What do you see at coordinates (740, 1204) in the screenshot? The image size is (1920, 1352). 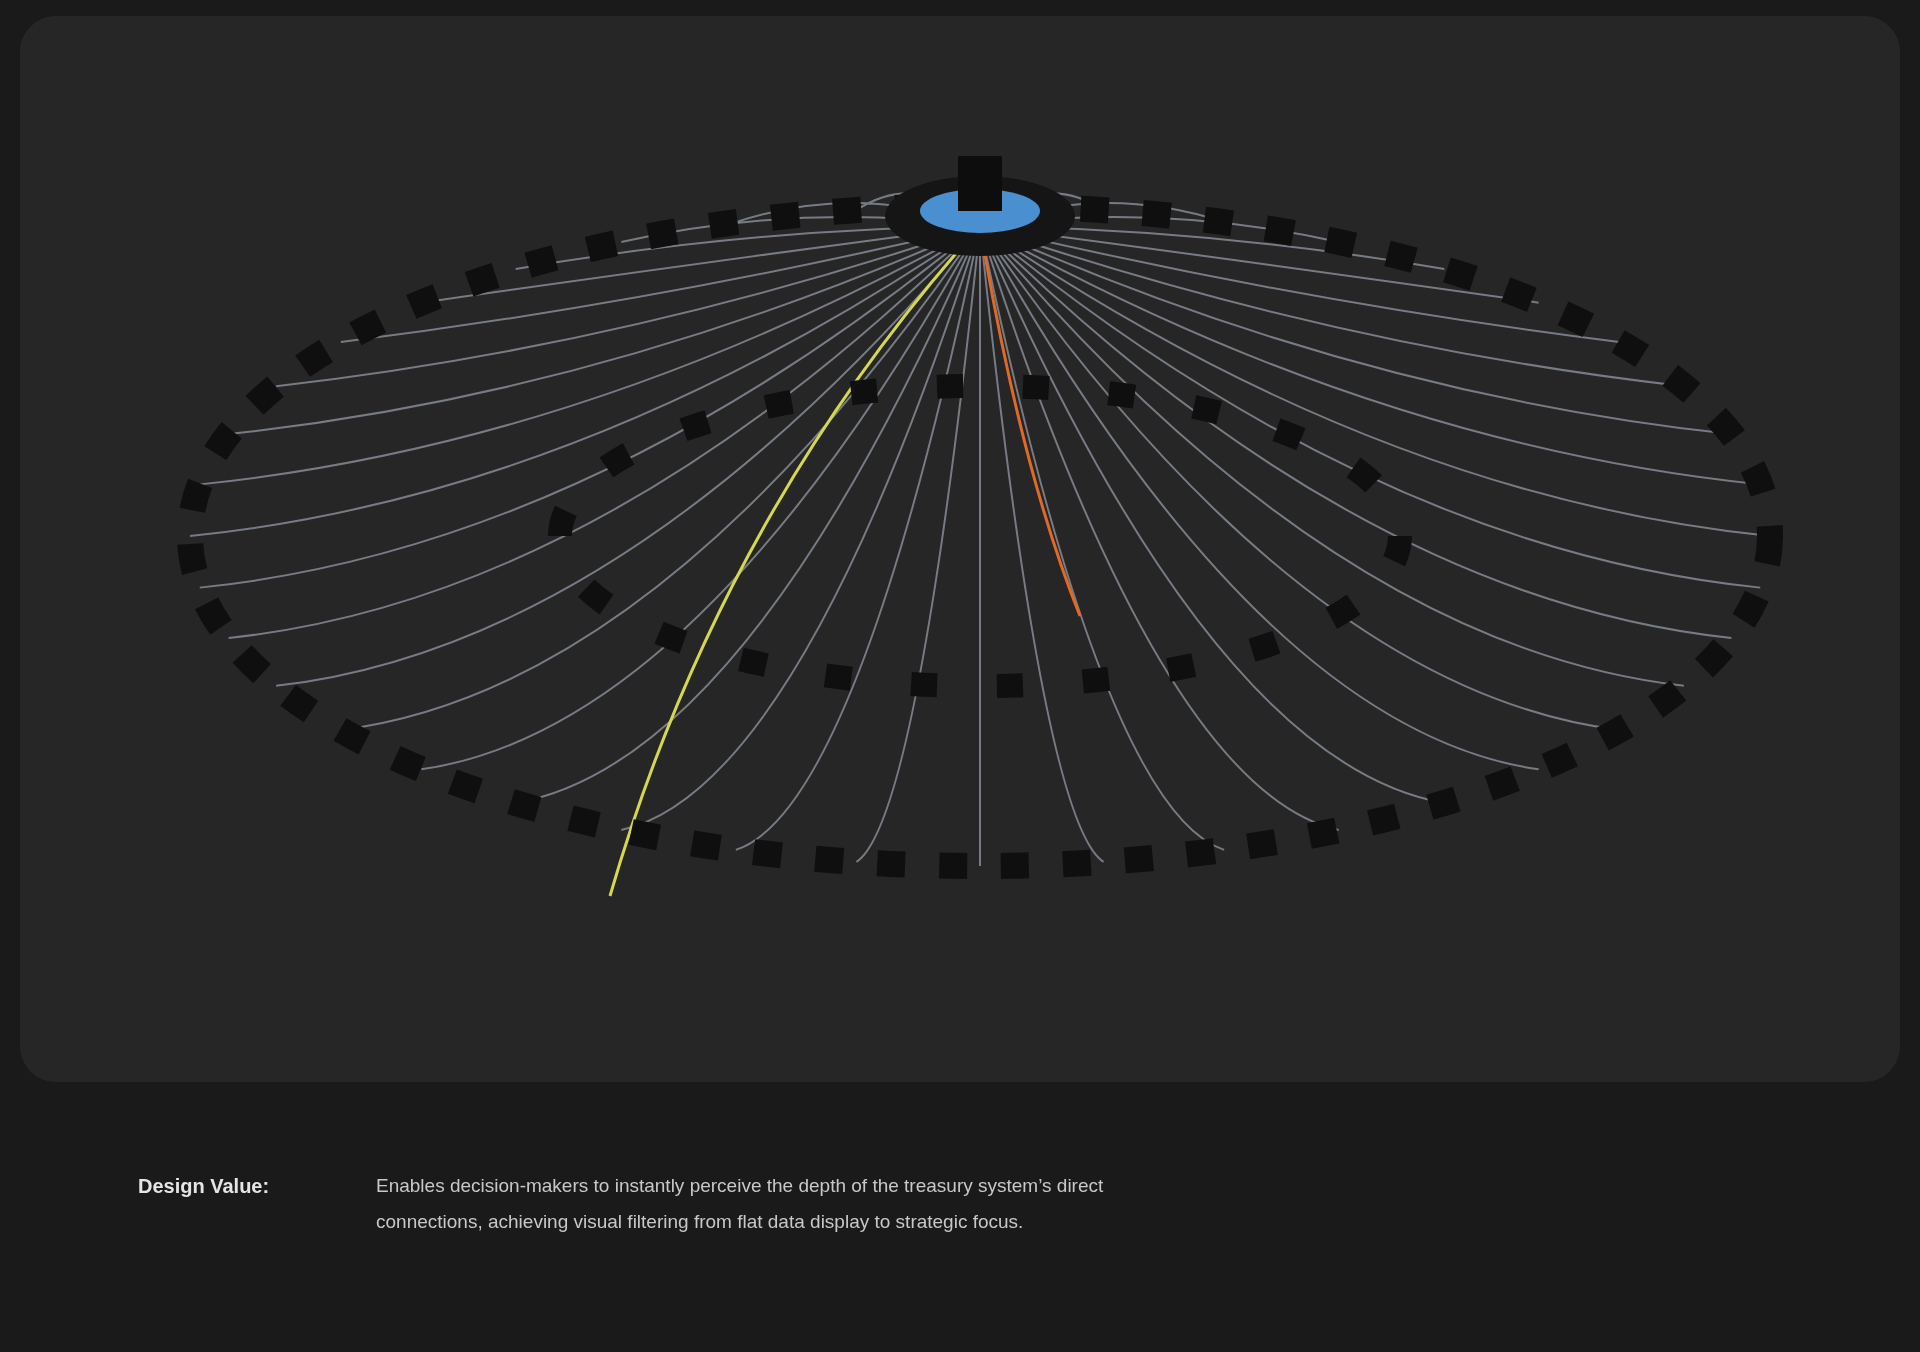 I see `description-paragraph: Enables decision-makers to instantly perceive the depth of the treasury system’s direct connections, achieving visual filtering from flat data display to strategic focus.` at bounding box center [740, 1204].